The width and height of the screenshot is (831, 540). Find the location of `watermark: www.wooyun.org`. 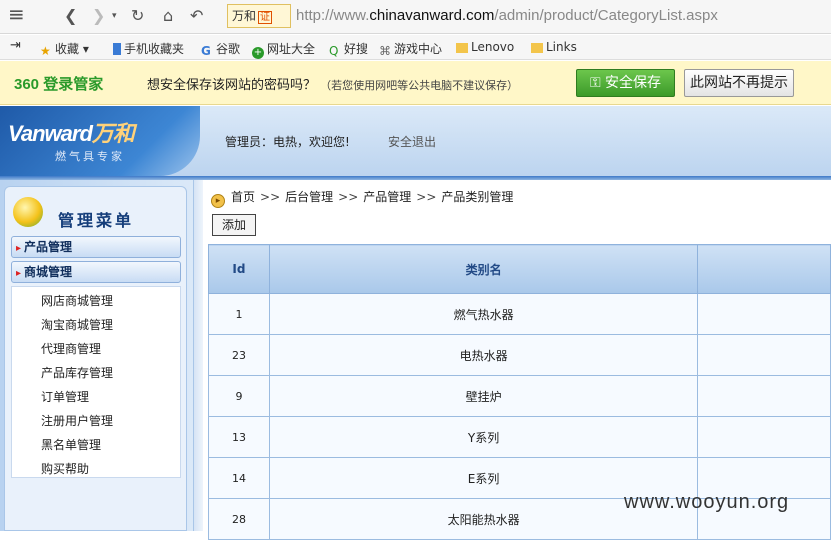

watermark: www.wooyun.org is located at coordinates (707, 502).